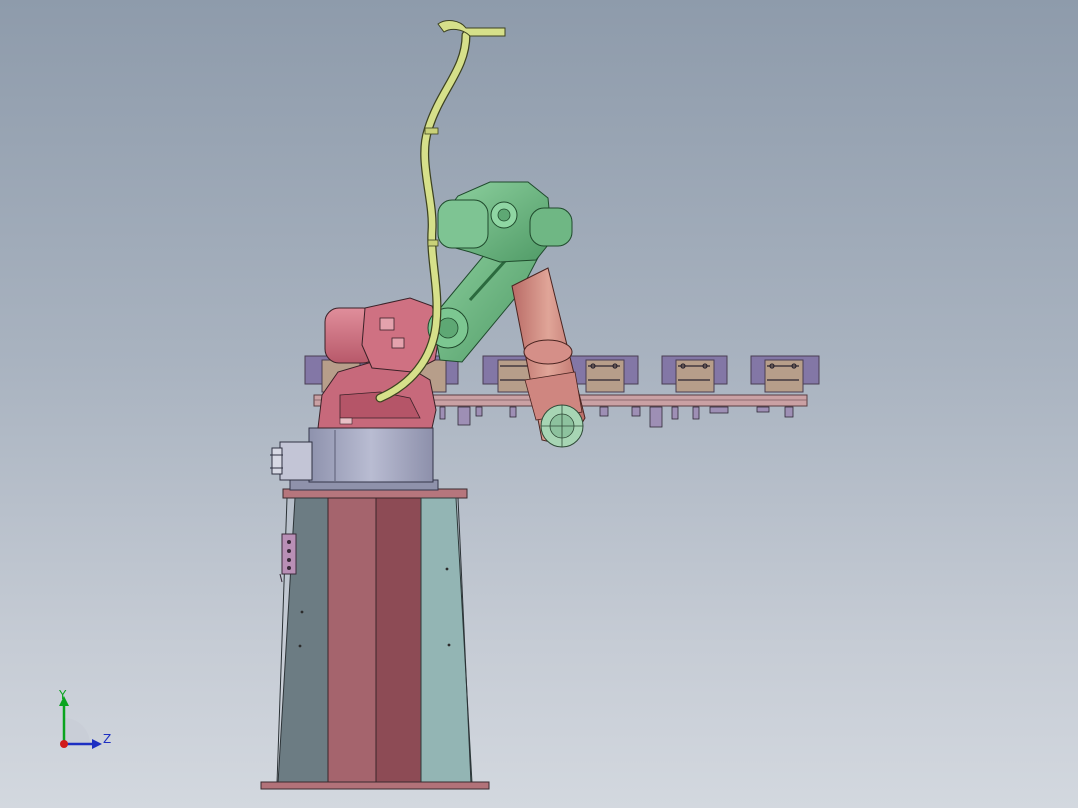 The height and width of the screenshot is (808, 1078). Describe the element at coordinates (371, 455) in the screenshot. I see `turret-cylinder` at that location.